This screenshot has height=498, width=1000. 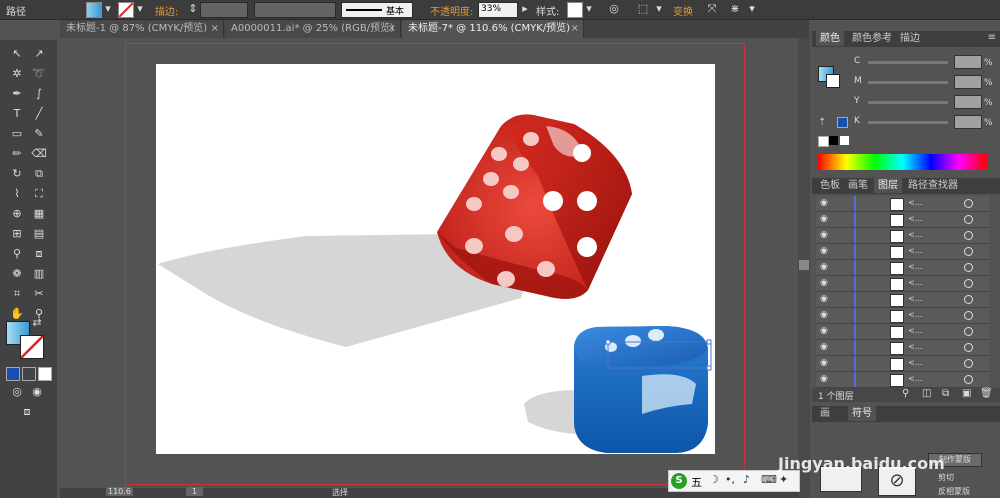 I want to click on punctuation-icon: •,, so click(x=730, y=479).